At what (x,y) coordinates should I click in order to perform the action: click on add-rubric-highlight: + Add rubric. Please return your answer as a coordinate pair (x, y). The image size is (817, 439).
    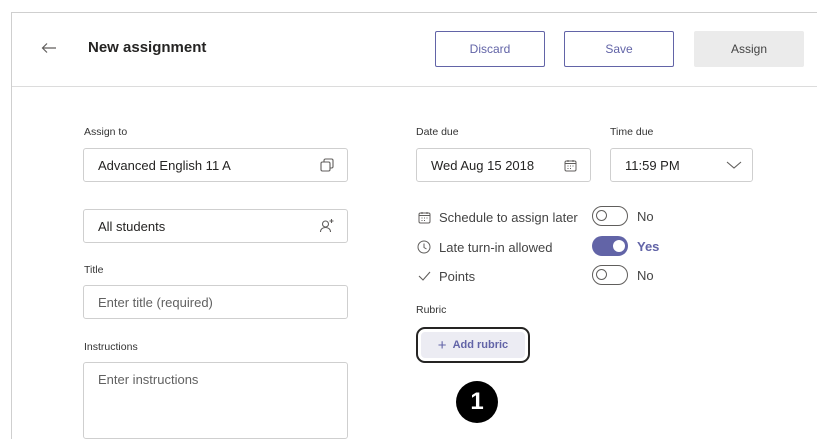
    Looking at the image, I should click on (473, 345).